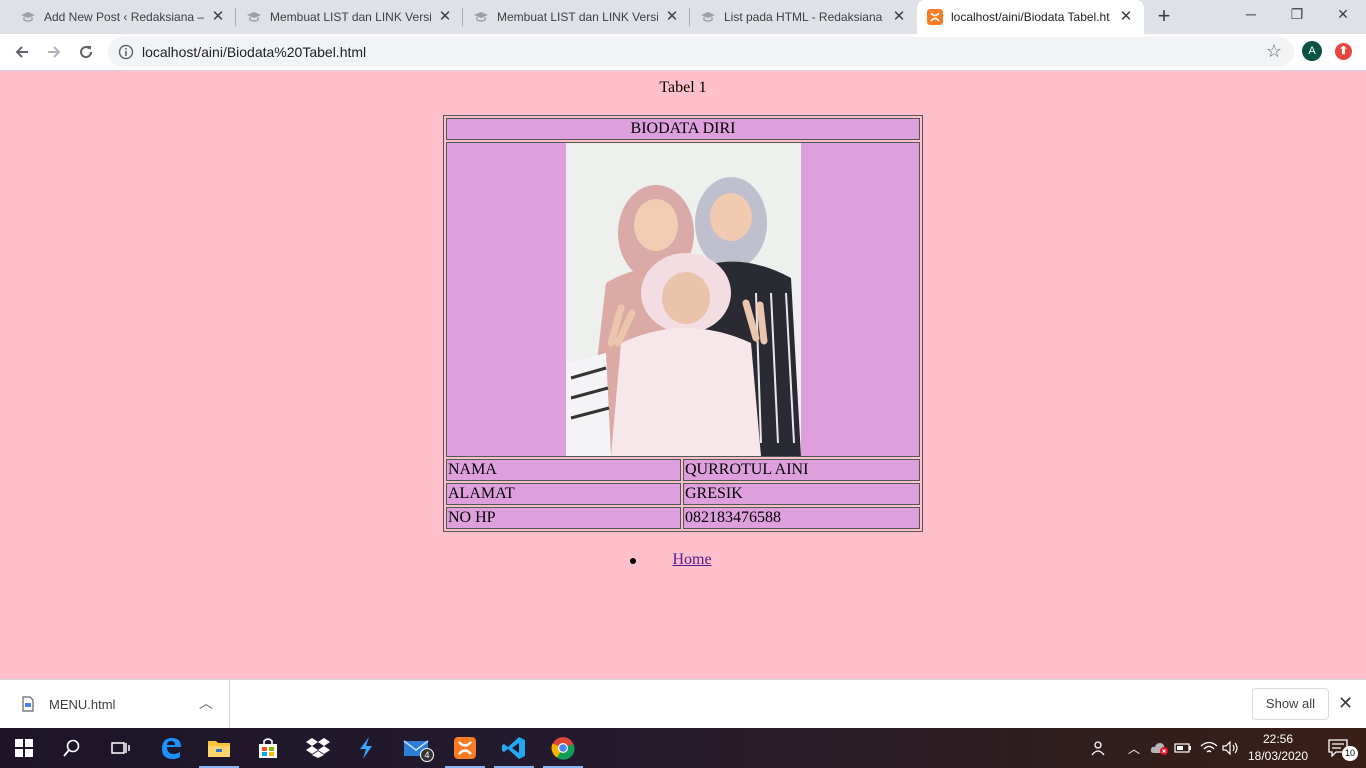  What do you see at coordinates (701, 52) in the screenshot?
I see `address-bar: localhost/aini/Biodata%20Tabel.html ☆` at bounding box center [701, 52].